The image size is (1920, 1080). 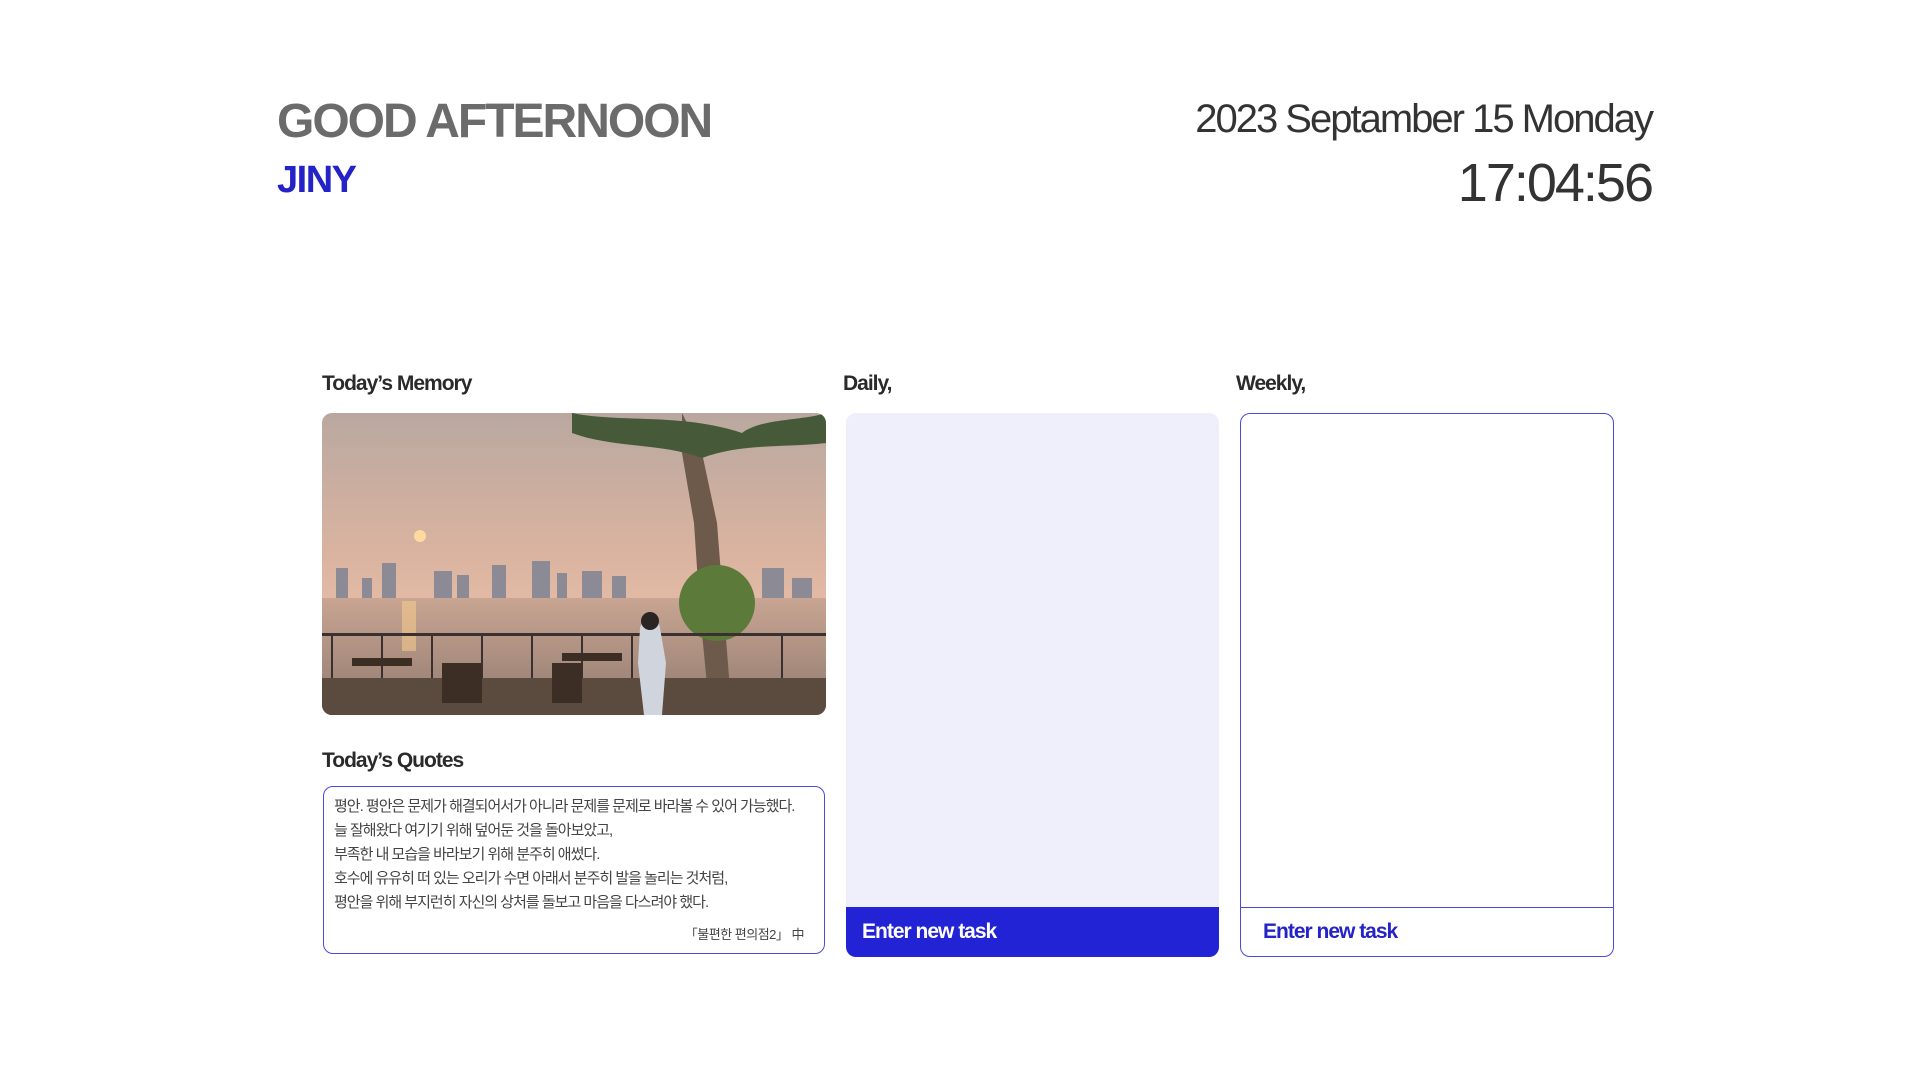 What do you see at coordinates (393, 760) in the screenshot?
I see `quotes-title: Today’s Quotes` at bounding box center [393, 760].